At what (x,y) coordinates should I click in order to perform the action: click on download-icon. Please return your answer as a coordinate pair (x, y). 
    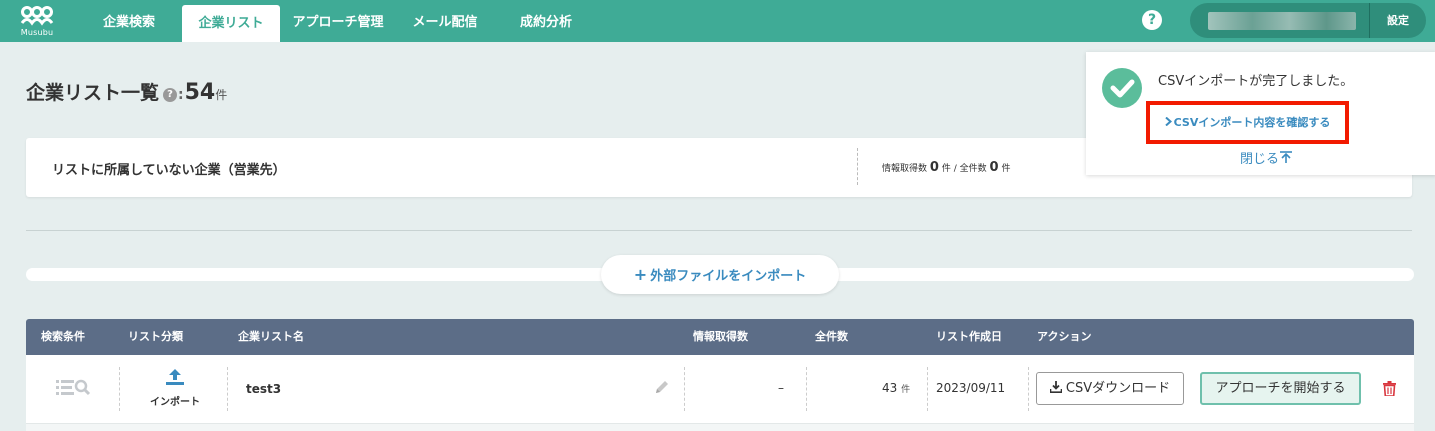
    Looking at the image, I should click on (1056, 387).